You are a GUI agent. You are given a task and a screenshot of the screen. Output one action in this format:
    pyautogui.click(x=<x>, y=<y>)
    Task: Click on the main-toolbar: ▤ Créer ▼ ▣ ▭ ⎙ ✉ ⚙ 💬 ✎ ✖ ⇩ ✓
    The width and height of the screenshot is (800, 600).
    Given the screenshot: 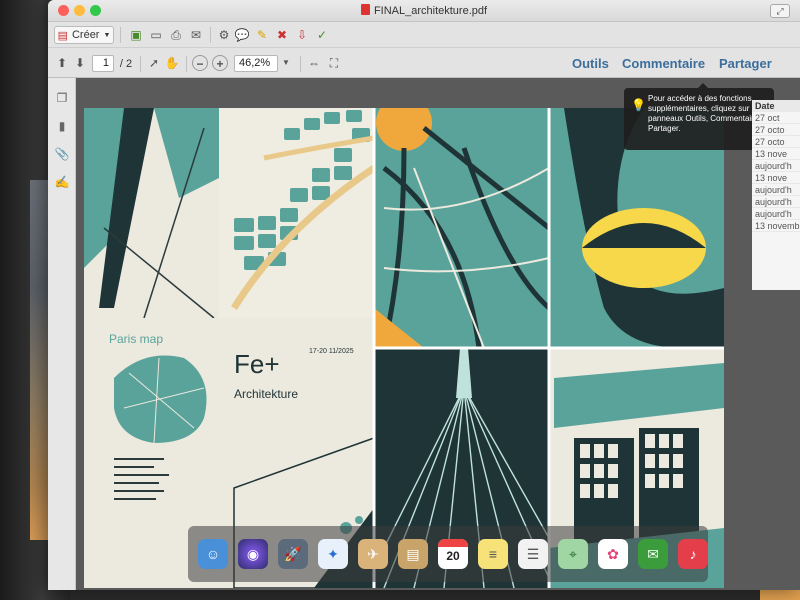 What is the action you would take?
    pyautogui.click(x=424, y=35)
    